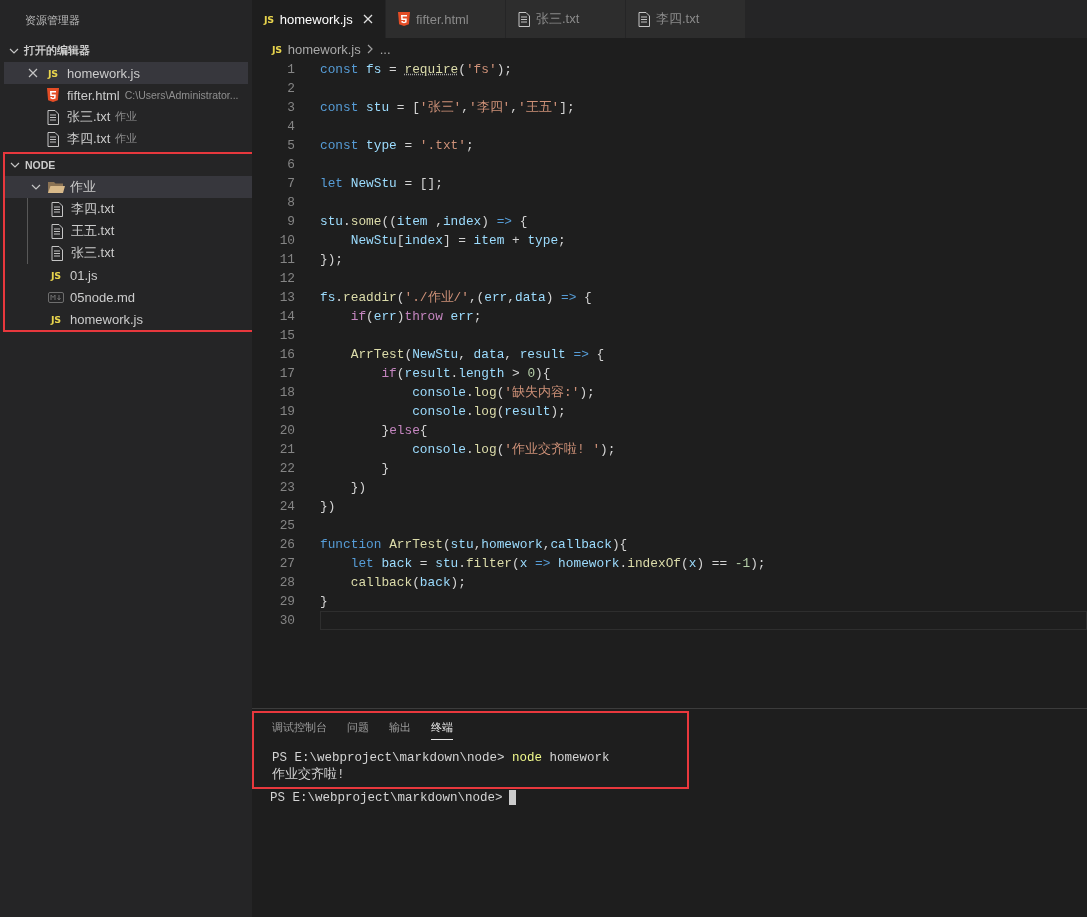 This screenshot has height=917, width=1087. What do you see at coordinates (503, 392) in the screenshot?
I see `code-line: console.log('缺失内容:');` at bounding box center [503, 392].